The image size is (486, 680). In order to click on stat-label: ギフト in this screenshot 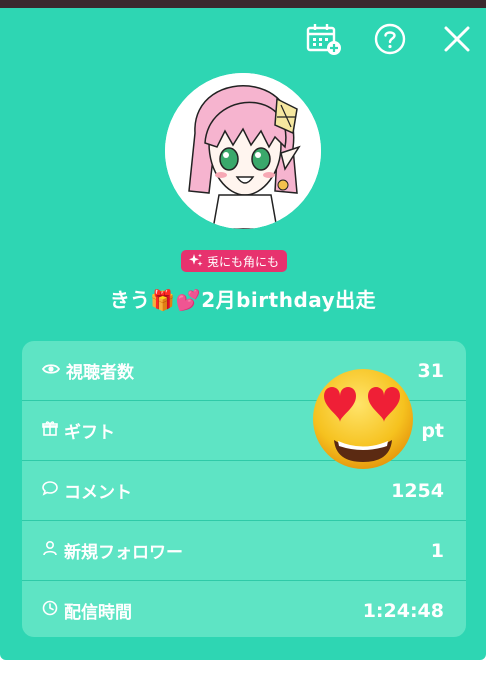, I will do `click(89, 433)`.